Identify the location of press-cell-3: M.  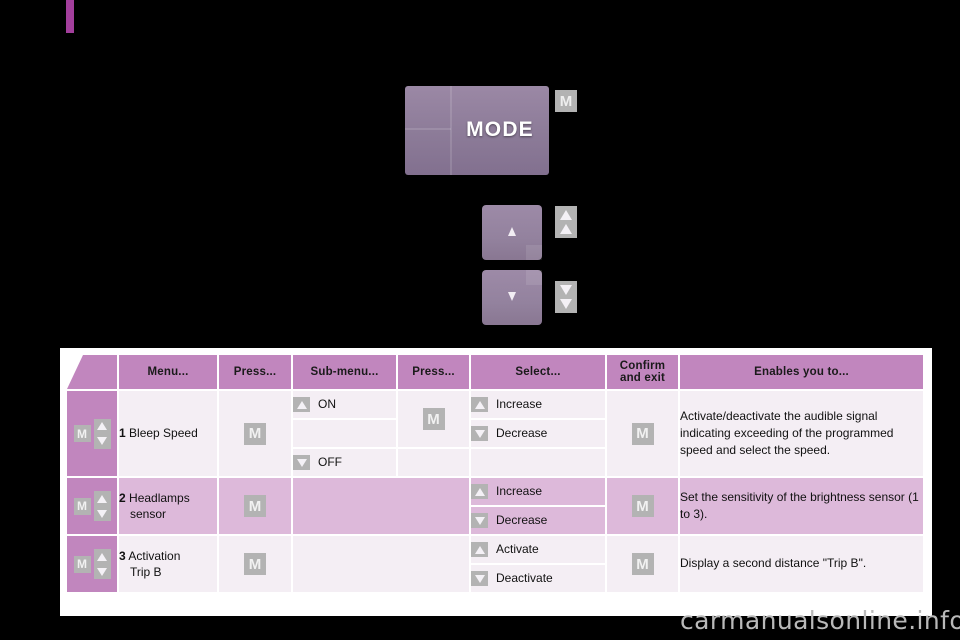
(255, 564).